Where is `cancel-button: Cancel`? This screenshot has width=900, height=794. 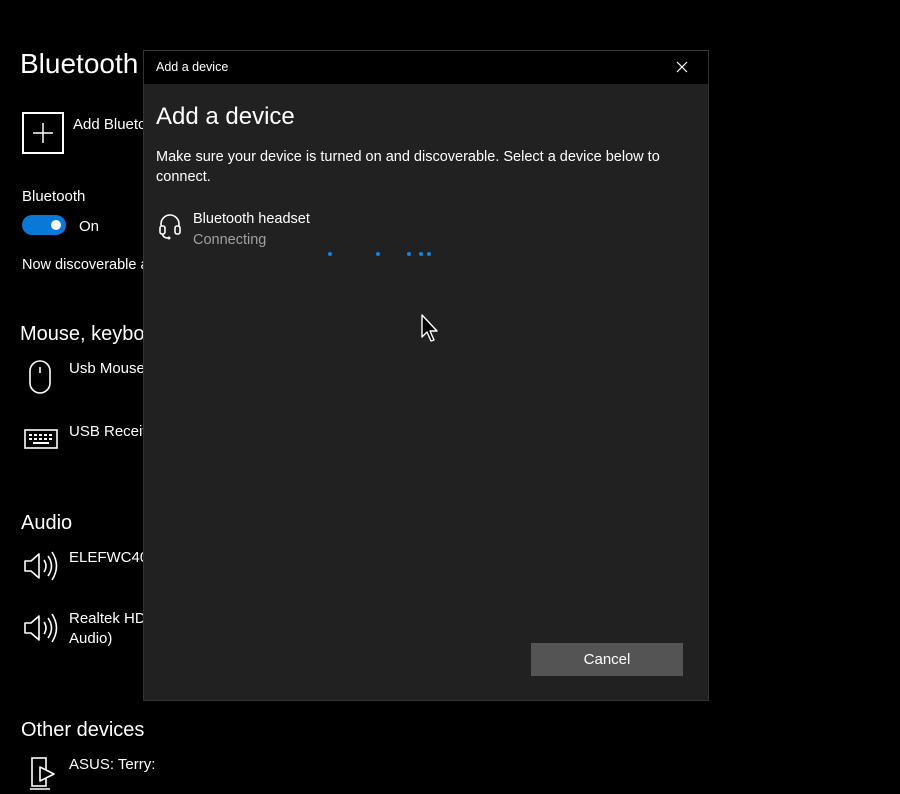
cancel-button: Cancel is located at coordinates (607, 659).